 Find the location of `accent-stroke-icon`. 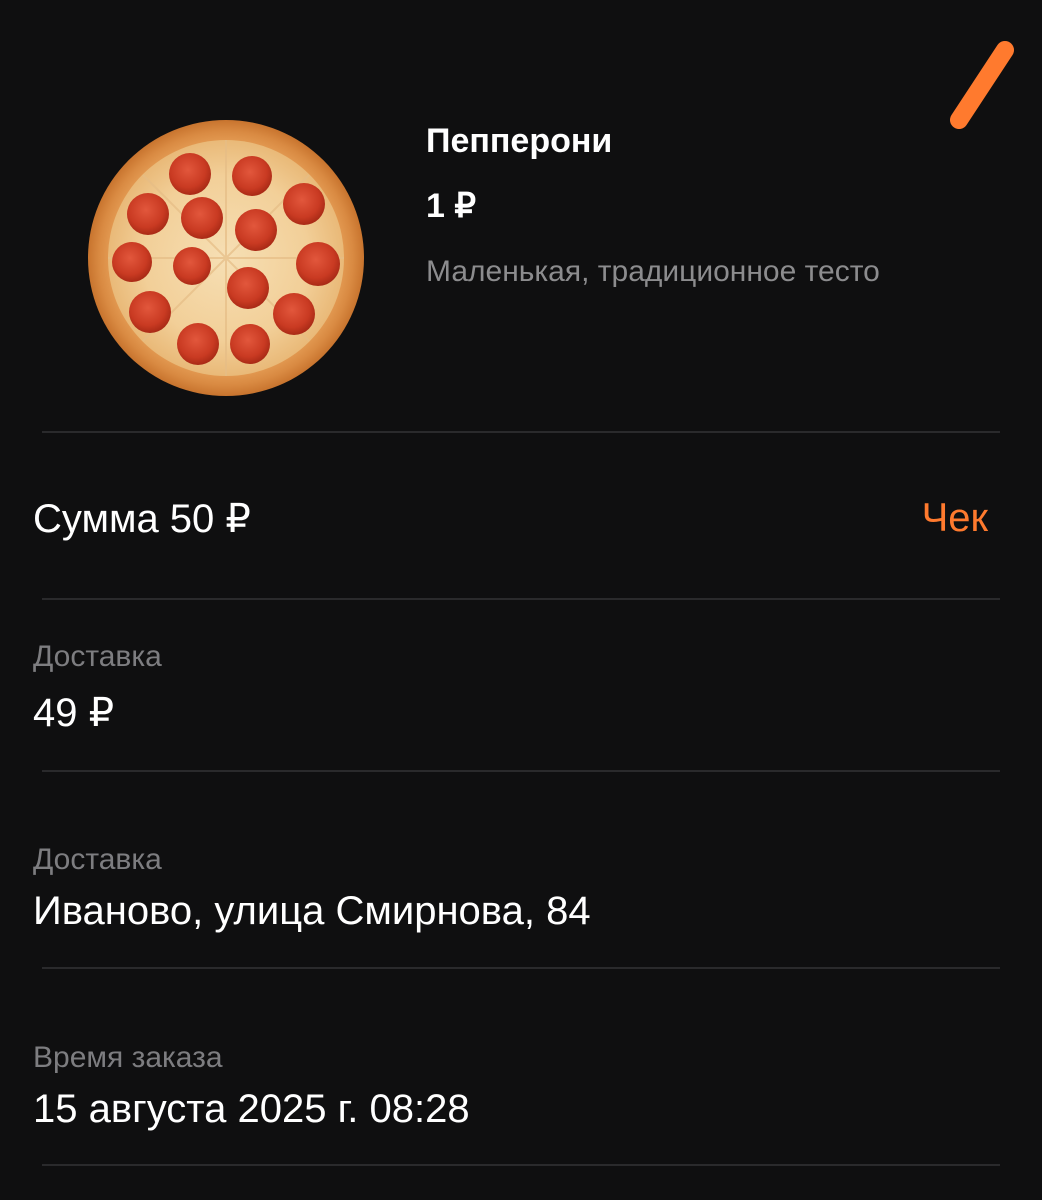

accent-stroke-icon is located at coordinates (982, 85).